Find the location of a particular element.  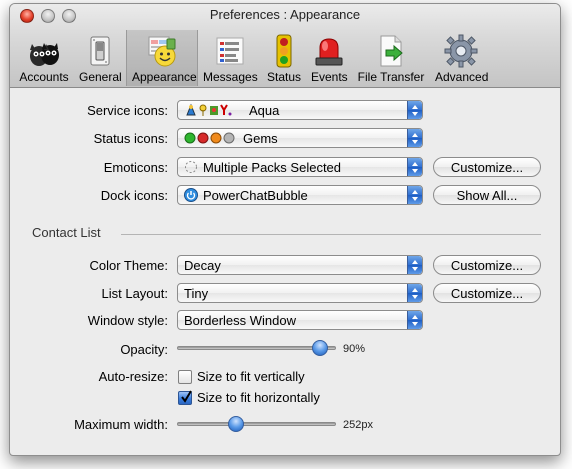

service-icons-value: Aqua is located at coordinates (264, 110).